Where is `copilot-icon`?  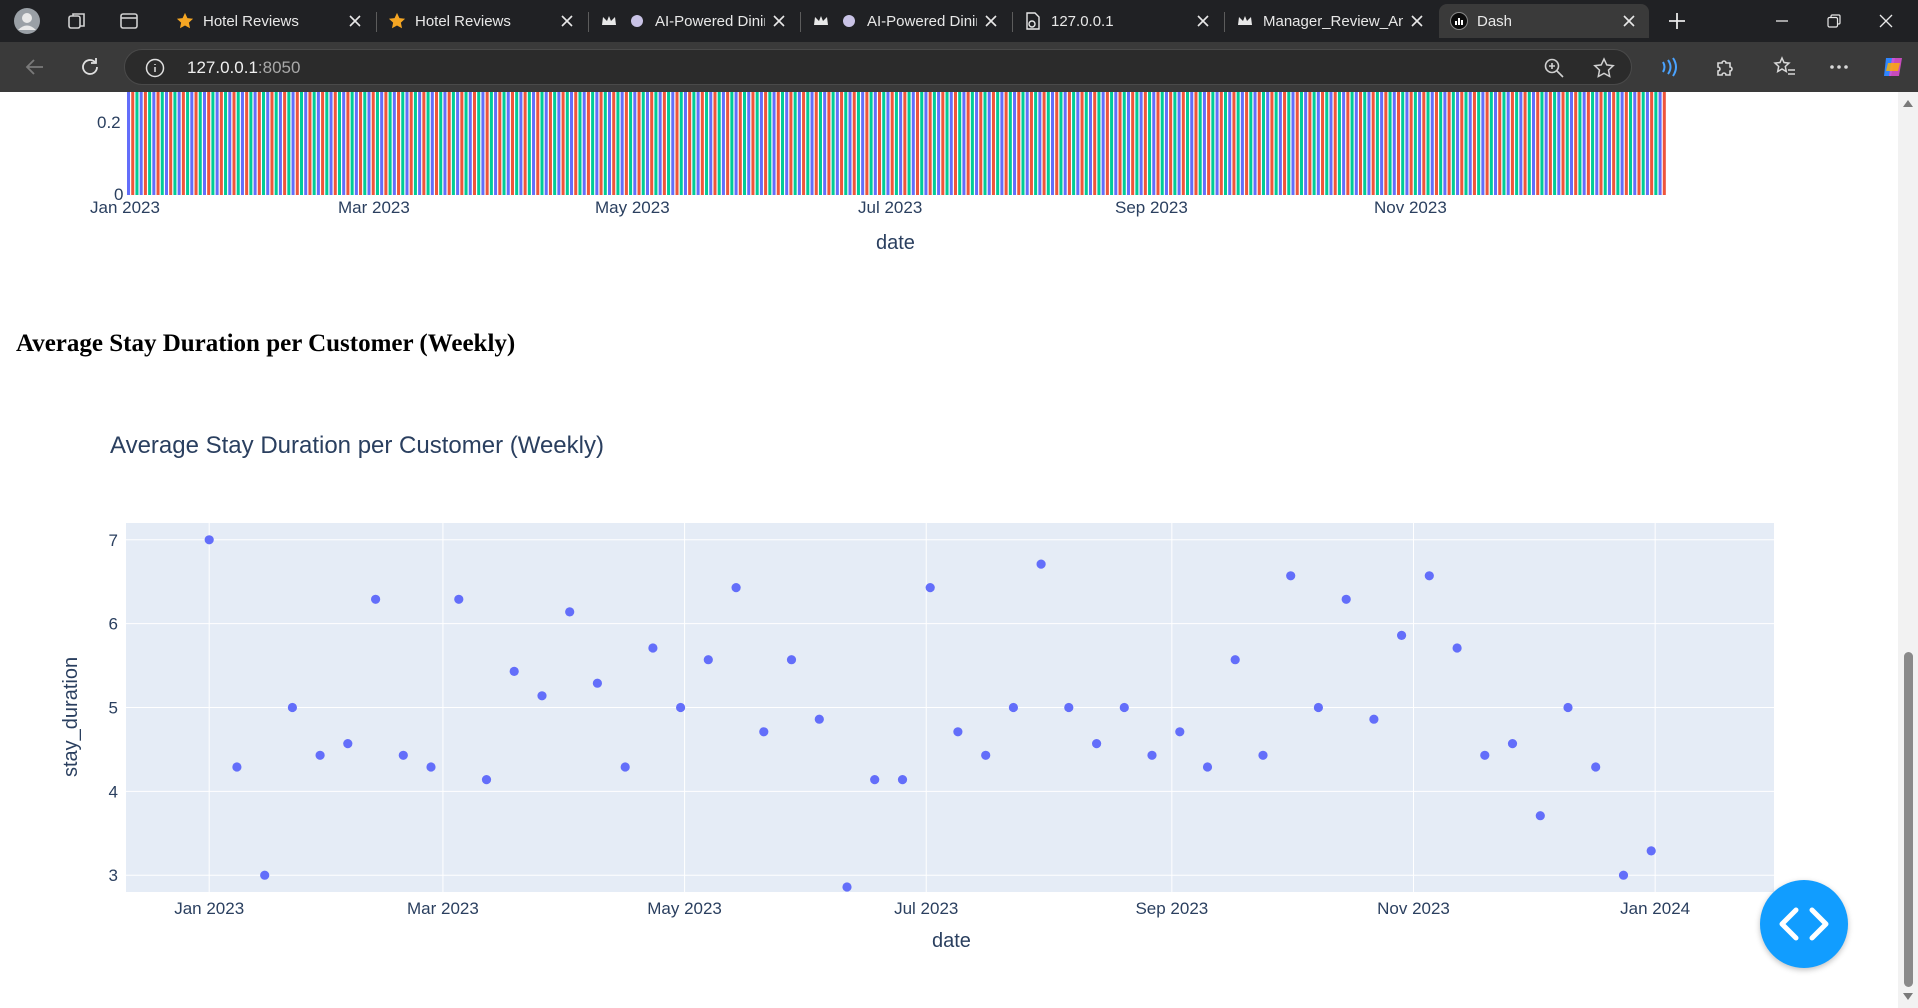 copilot-icon is located at coordinates (1893, 67).